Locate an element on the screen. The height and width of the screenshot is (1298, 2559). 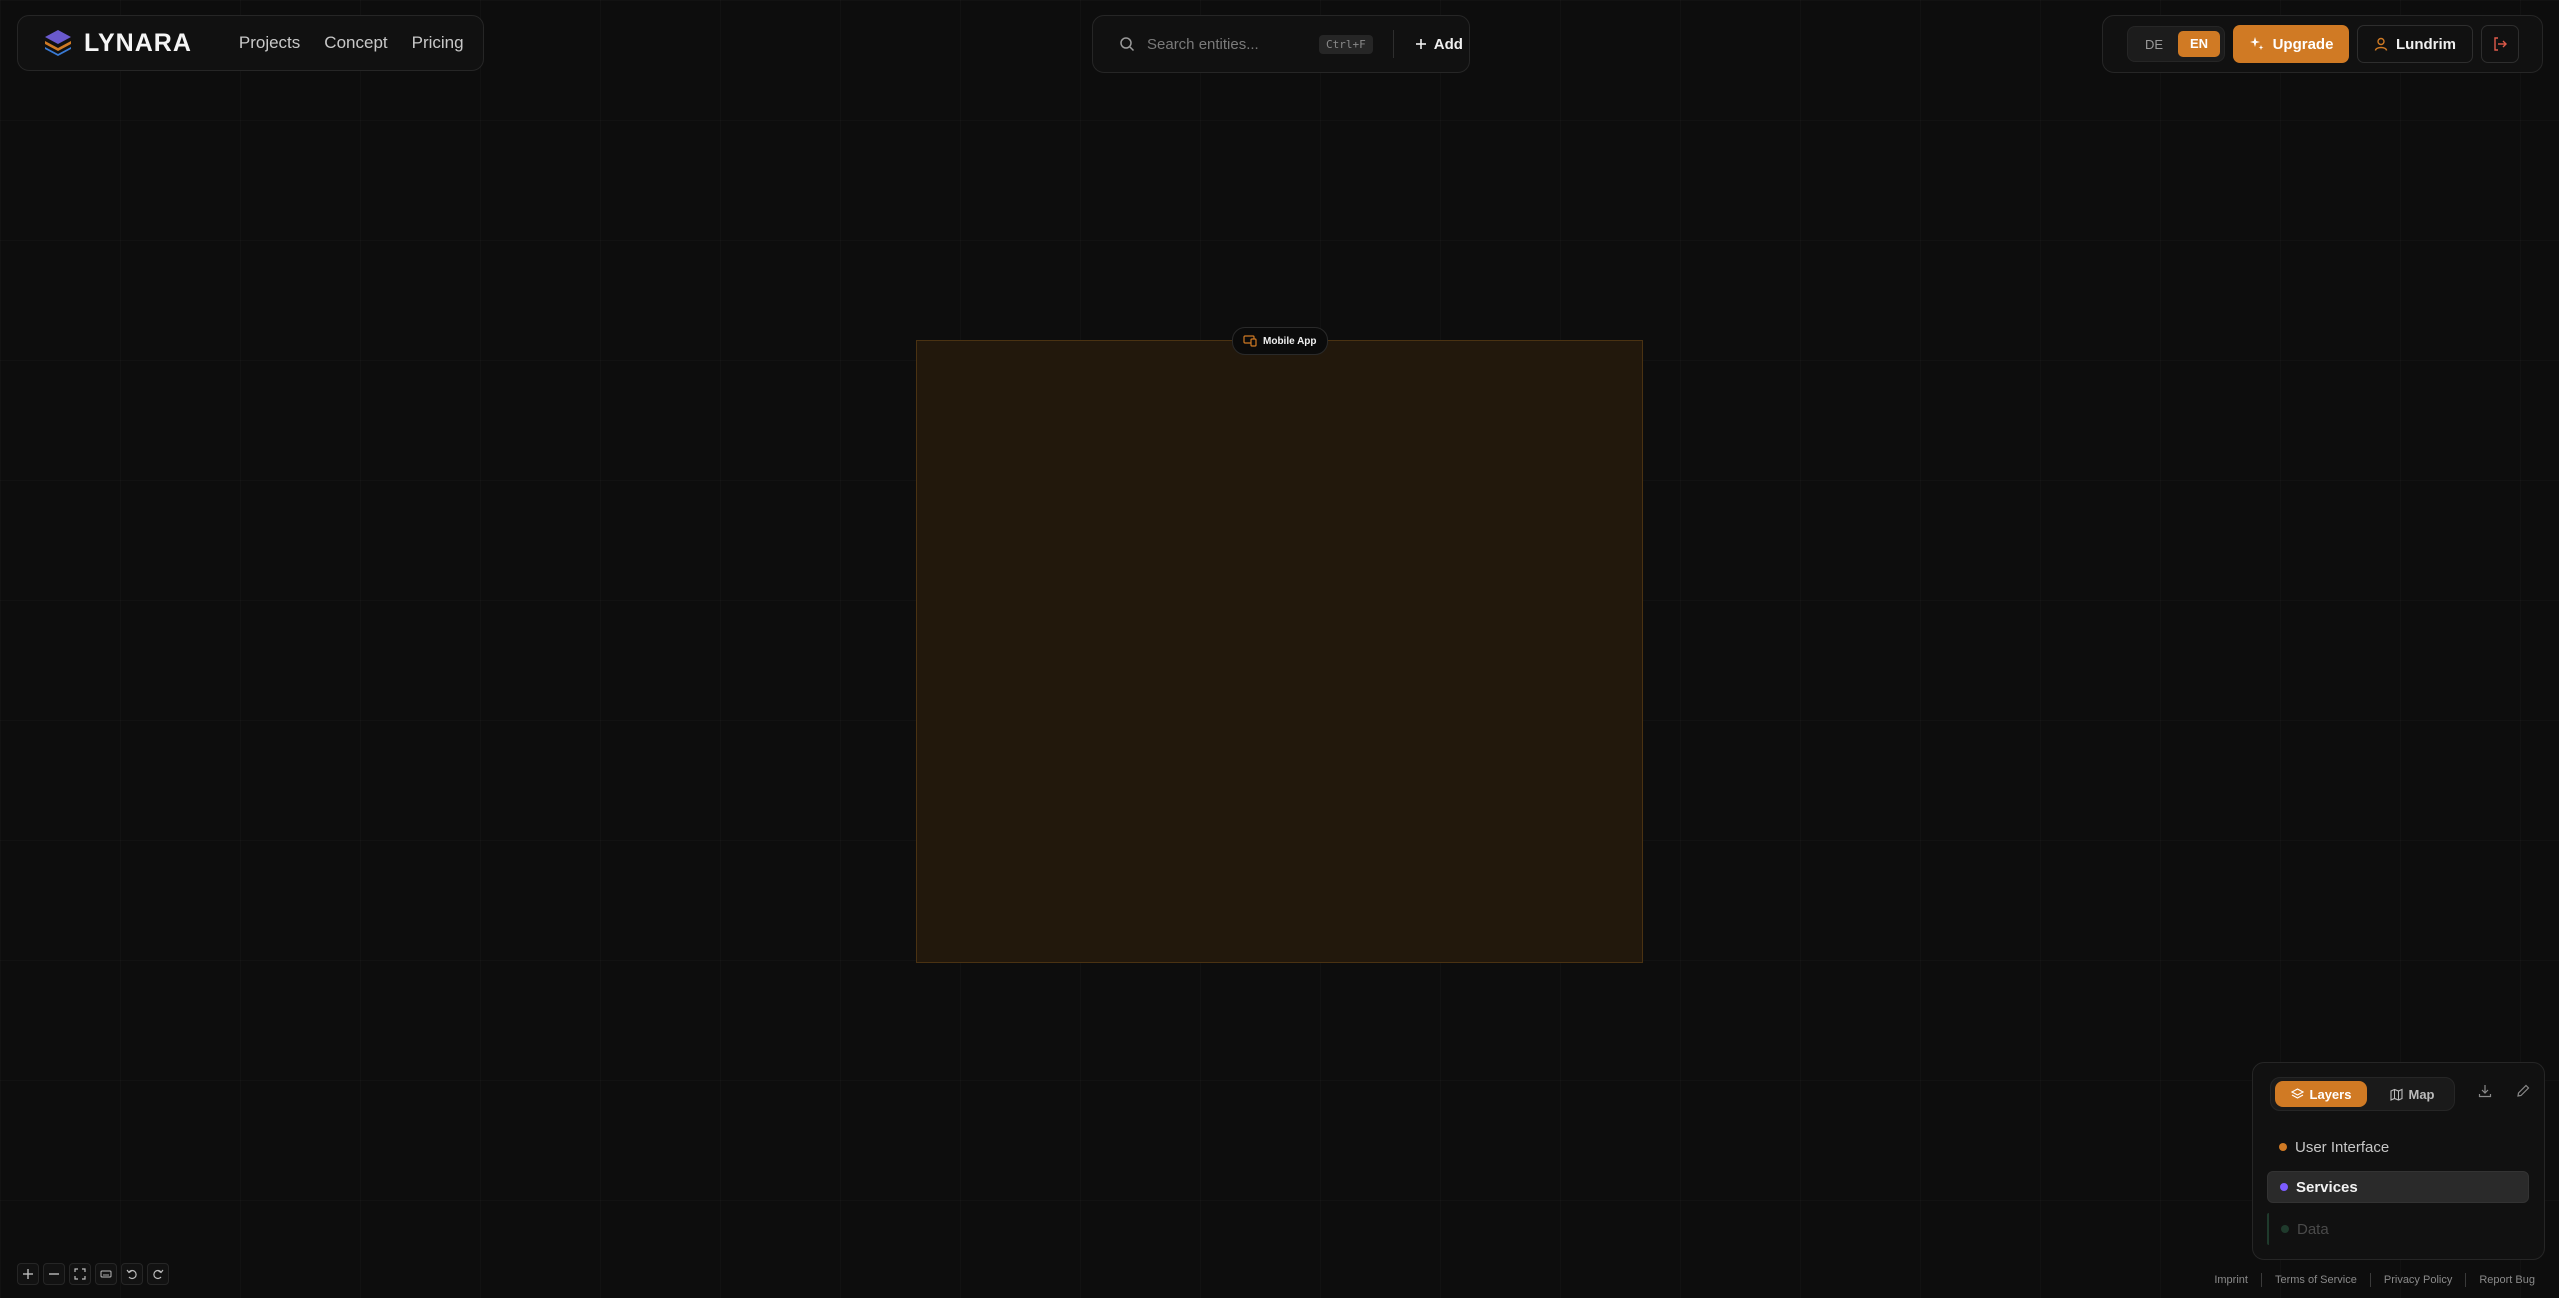
redo-icon is located at coordinates (158, 1274).